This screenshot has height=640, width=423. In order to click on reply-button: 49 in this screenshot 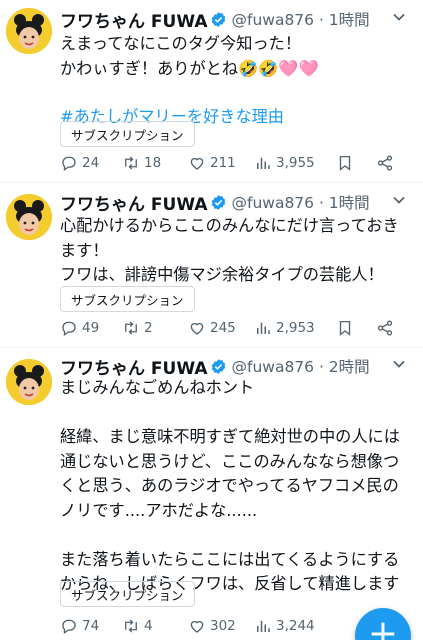, I will do `click(79, 328)`.